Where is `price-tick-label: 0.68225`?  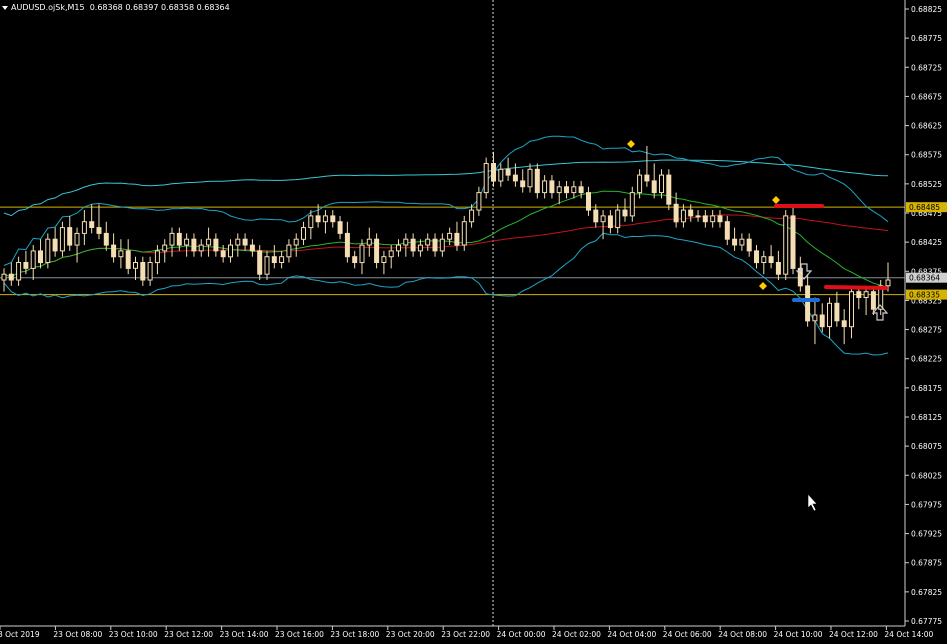
price-tick-label: 0.68225 is located at coordinates (926, 359).